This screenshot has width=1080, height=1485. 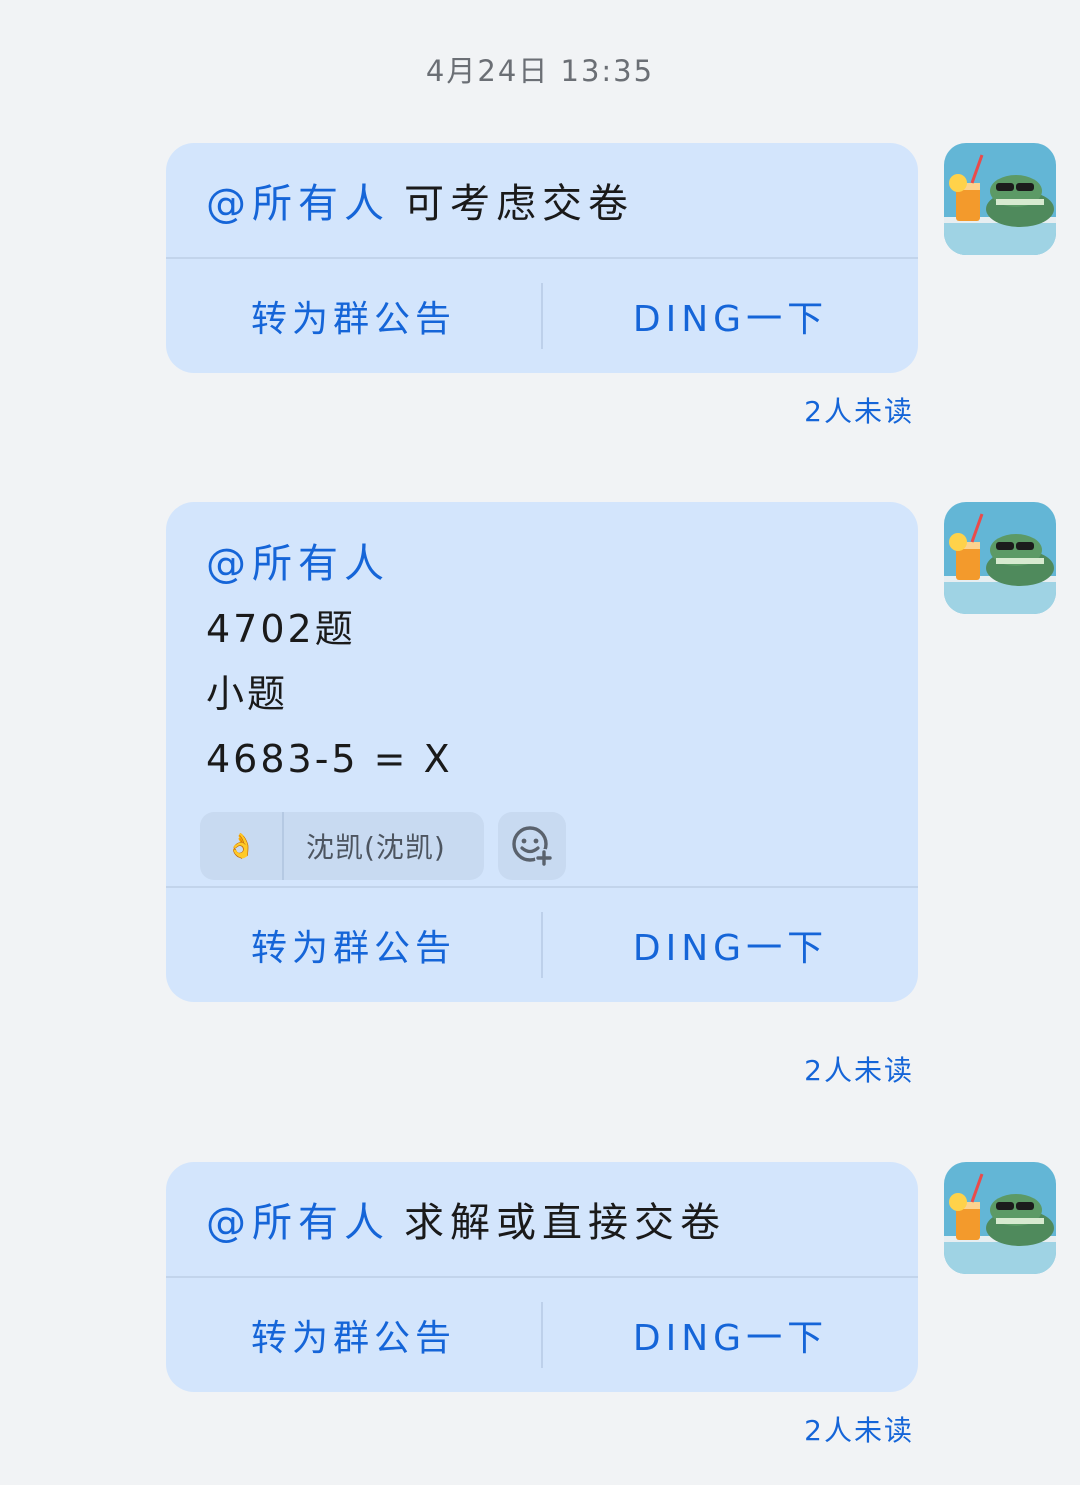 I want to click on add-emoji-button, so click(x=532, y=846).